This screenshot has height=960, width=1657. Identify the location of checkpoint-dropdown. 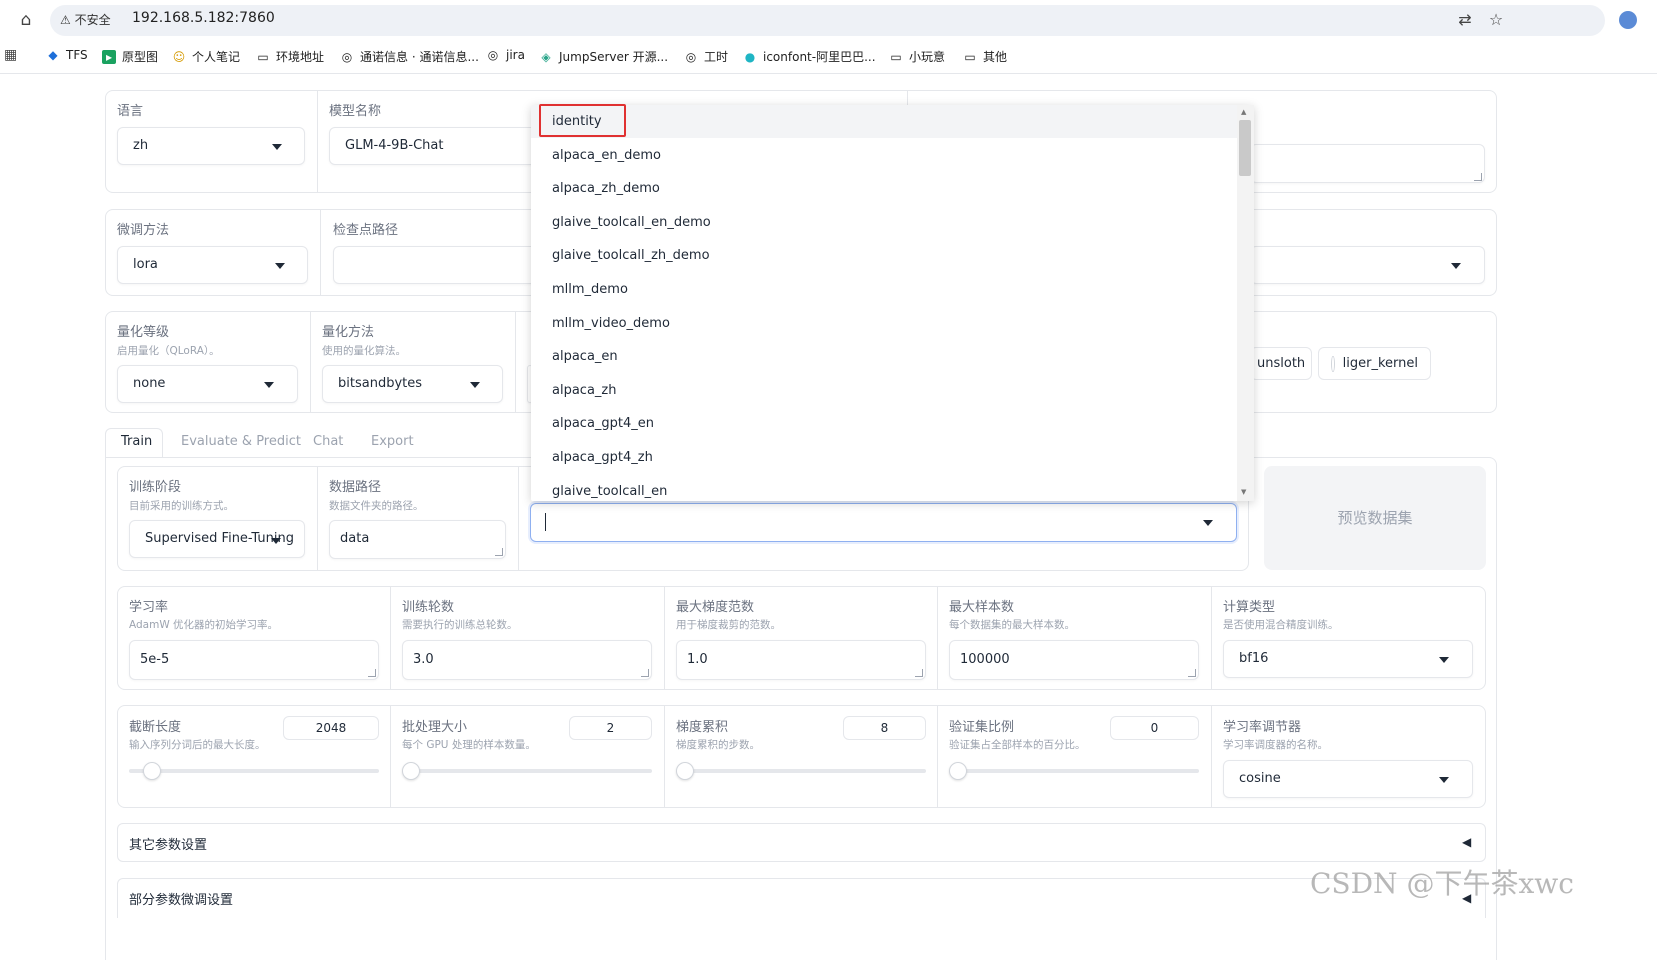
(436, 265).